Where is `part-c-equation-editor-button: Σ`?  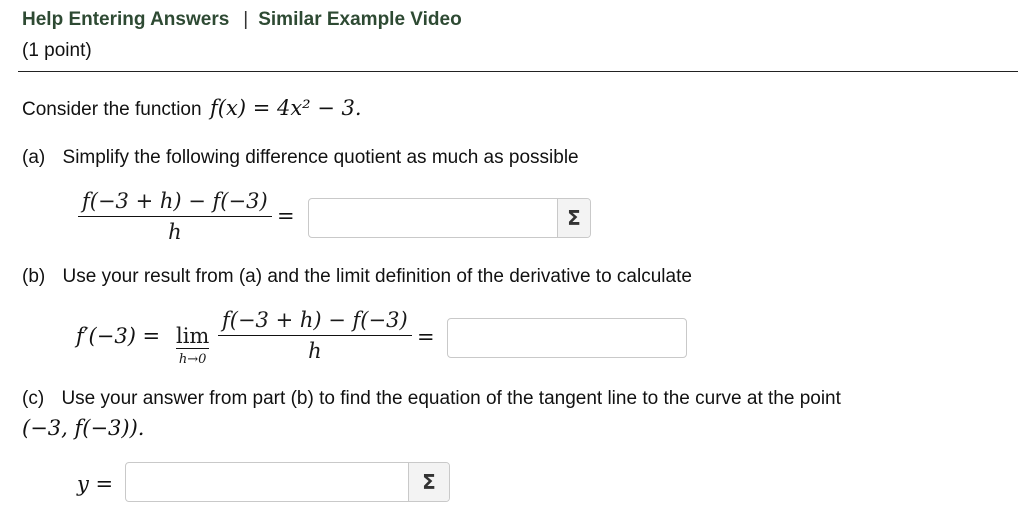 part-c-equation-editor-button: Σ is located at coordinates (428, 482).